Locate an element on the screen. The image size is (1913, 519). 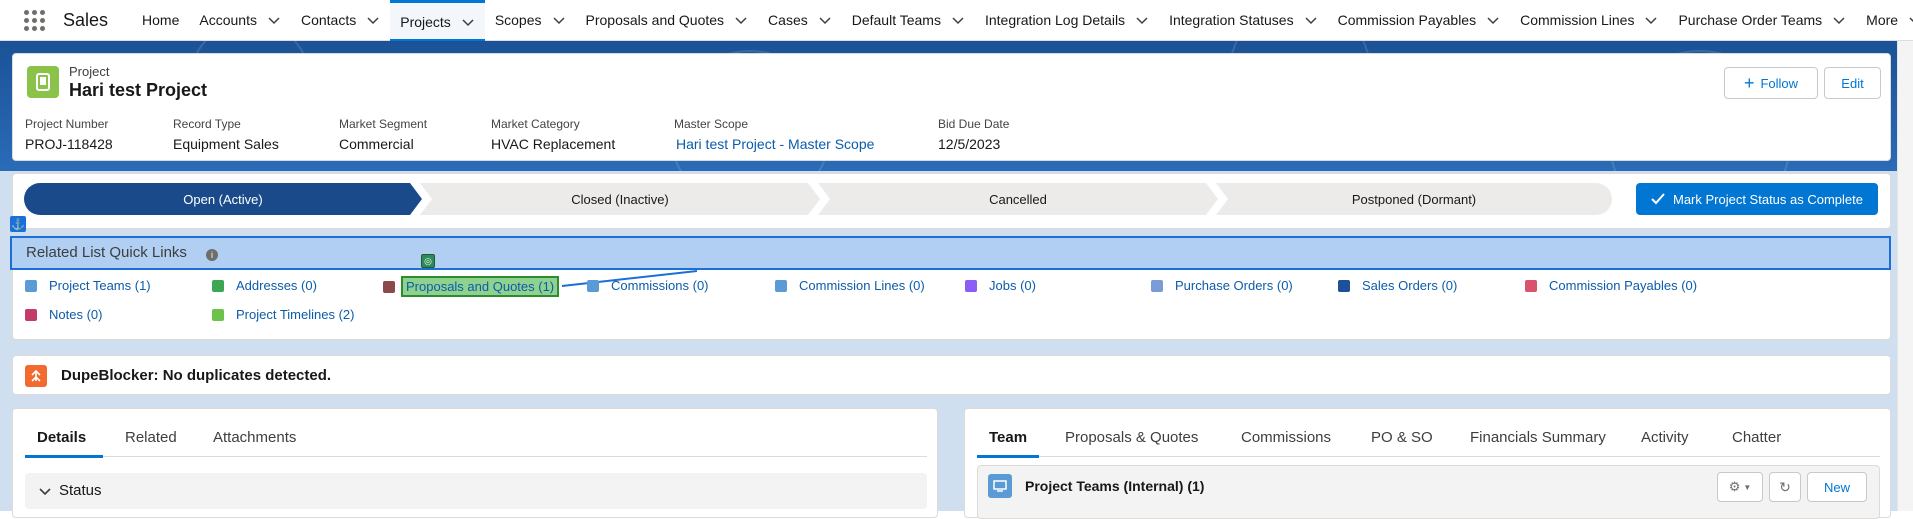
app-launcher-icon is located at coordinates (34, 20).